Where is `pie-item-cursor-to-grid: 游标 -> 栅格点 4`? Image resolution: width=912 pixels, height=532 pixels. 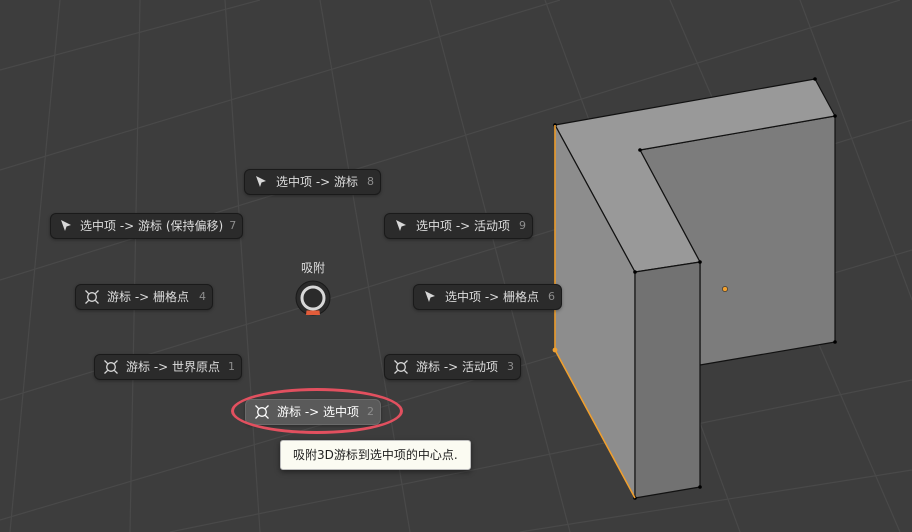 pie-item-cursor-to-grid: 游标 -> 栅格点 4 is located at coordinates (144, 297).